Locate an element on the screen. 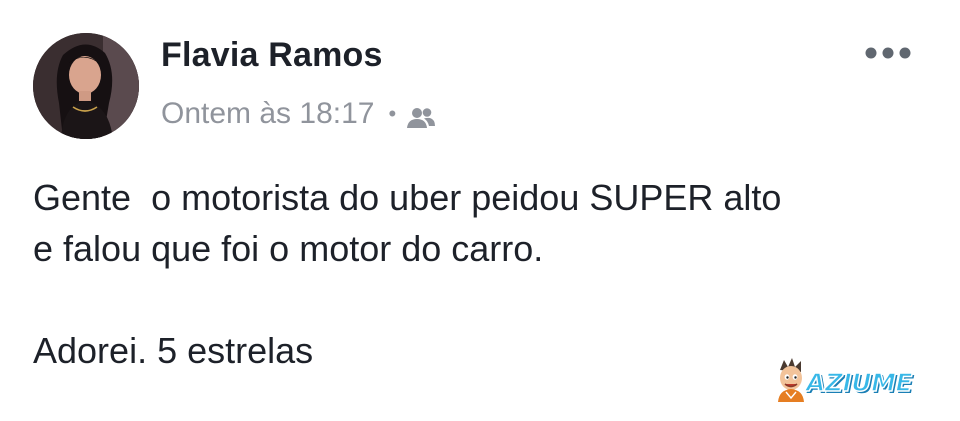 The height and width of the screenshot is (421, 960). watermark-text: AZIUME is located at coordinates (859, 382).